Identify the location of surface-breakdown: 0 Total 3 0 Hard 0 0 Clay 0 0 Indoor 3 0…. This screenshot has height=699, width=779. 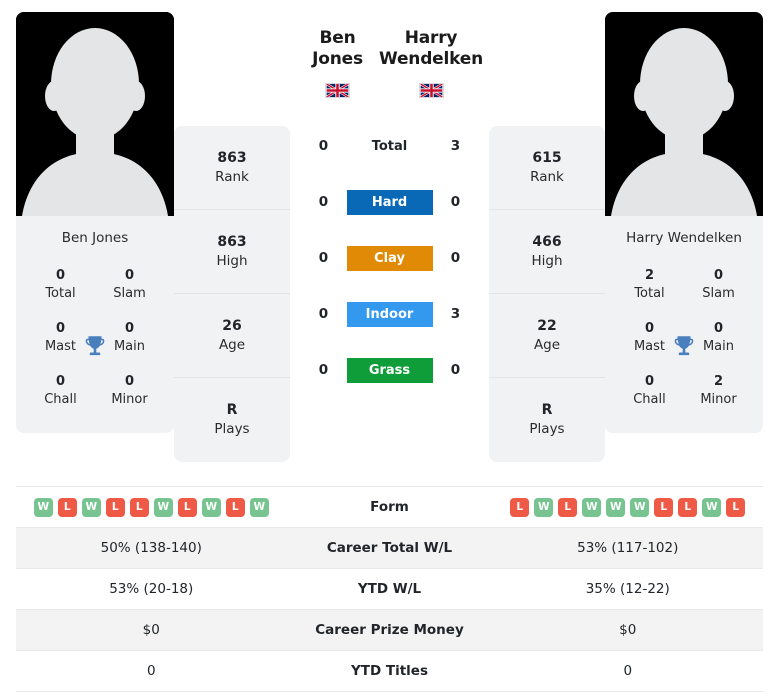
(389, 258).